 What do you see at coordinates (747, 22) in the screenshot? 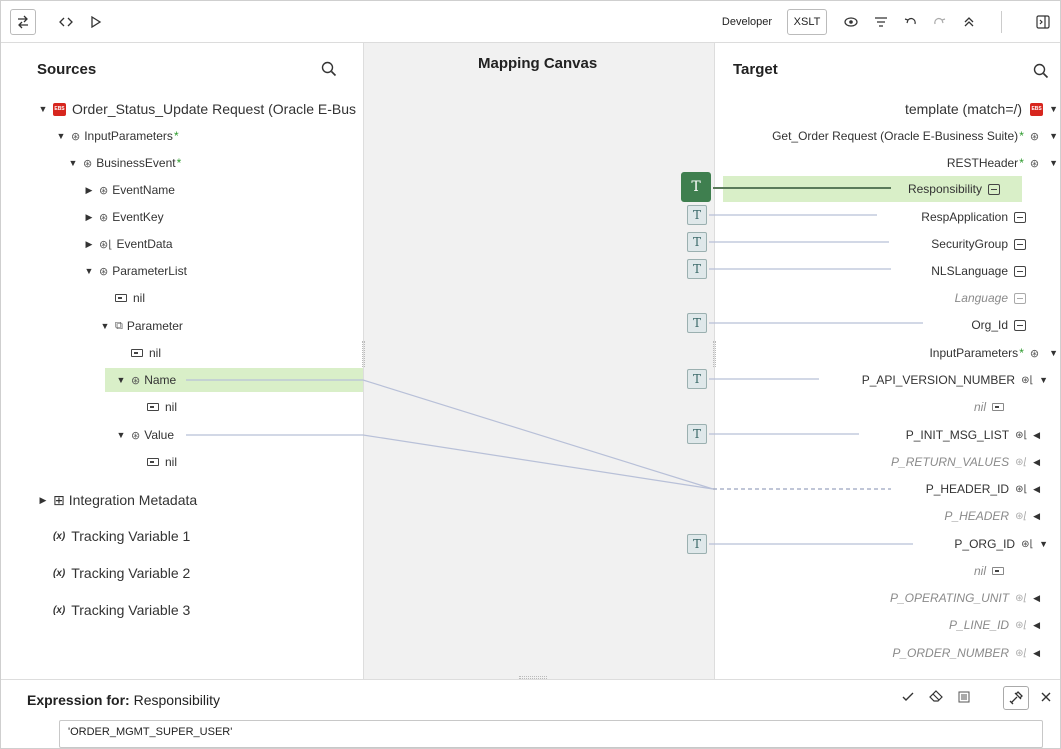
I see `developer-mode-toggle: Developer` at bounding box center [747, 22].